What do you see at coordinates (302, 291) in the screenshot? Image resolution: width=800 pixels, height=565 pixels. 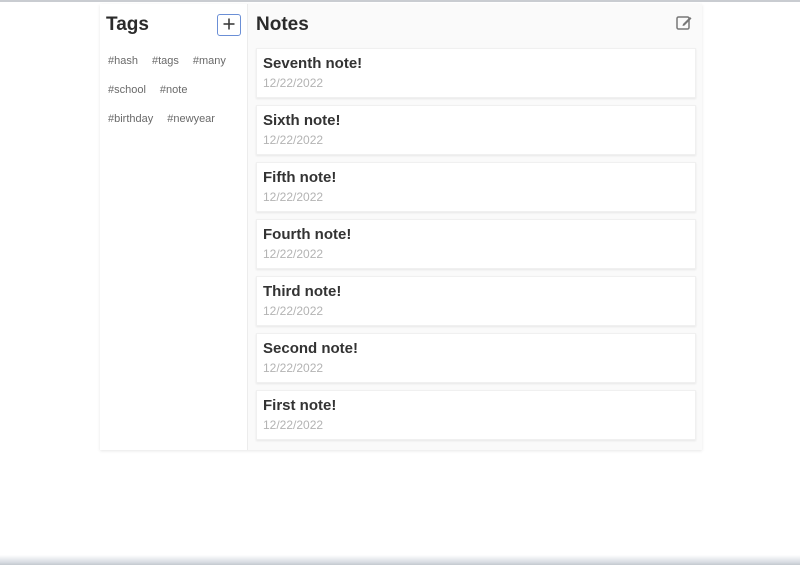 I see `note-title: Third note!` at bounding box center [302, 291].